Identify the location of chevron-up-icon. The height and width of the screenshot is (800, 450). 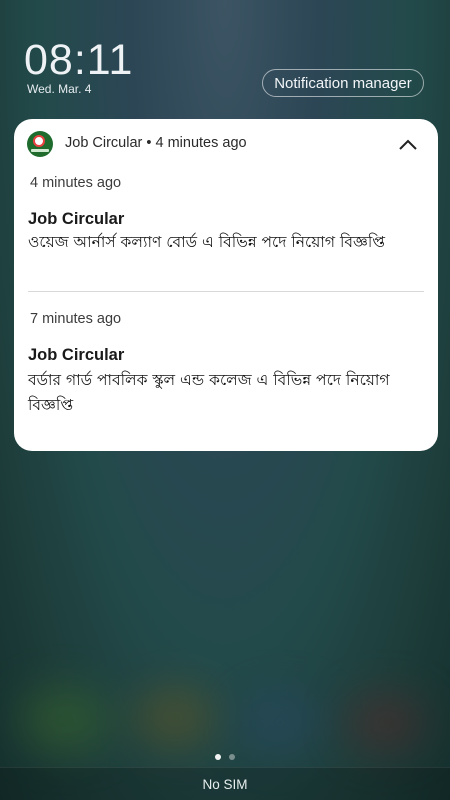
(408, 145).